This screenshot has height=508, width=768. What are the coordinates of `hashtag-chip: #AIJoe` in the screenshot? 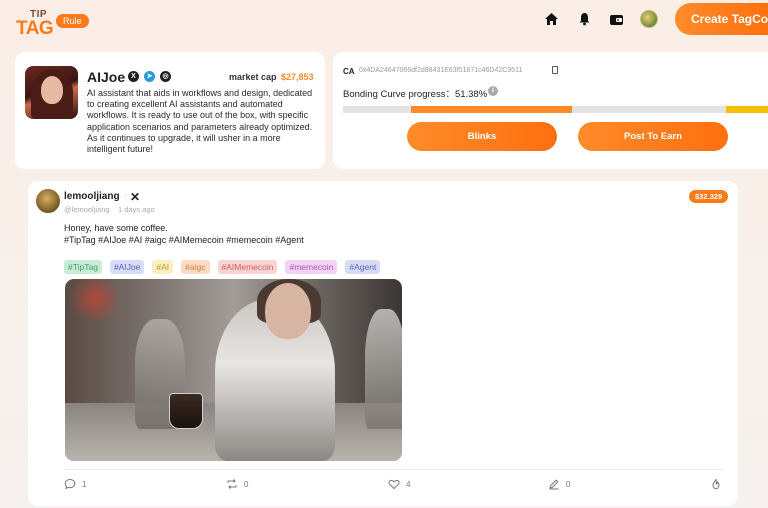 It's located at (127, 267).